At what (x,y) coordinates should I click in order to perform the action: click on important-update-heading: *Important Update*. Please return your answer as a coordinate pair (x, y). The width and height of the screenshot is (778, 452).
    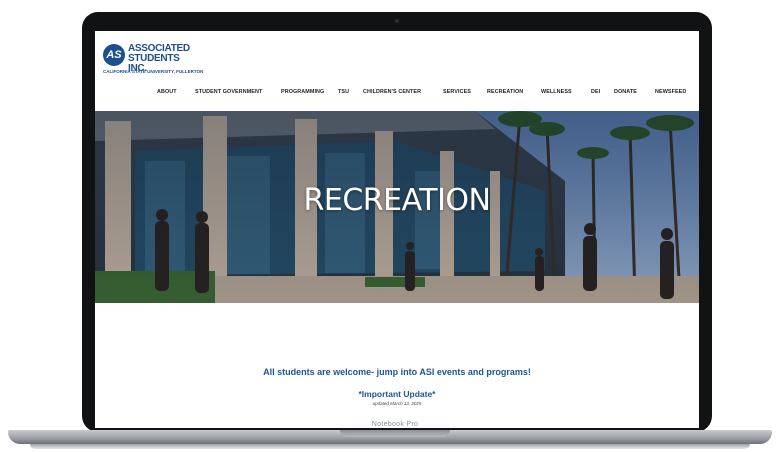
    Looking at the image, I should click on (397, 394).